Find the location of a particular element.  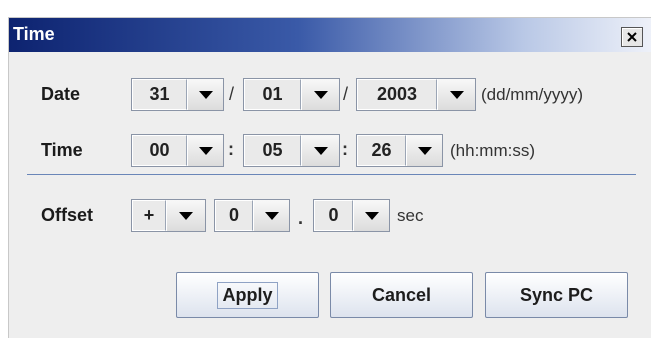

offset-decimal-point: . is located at coordinates (301, 218).